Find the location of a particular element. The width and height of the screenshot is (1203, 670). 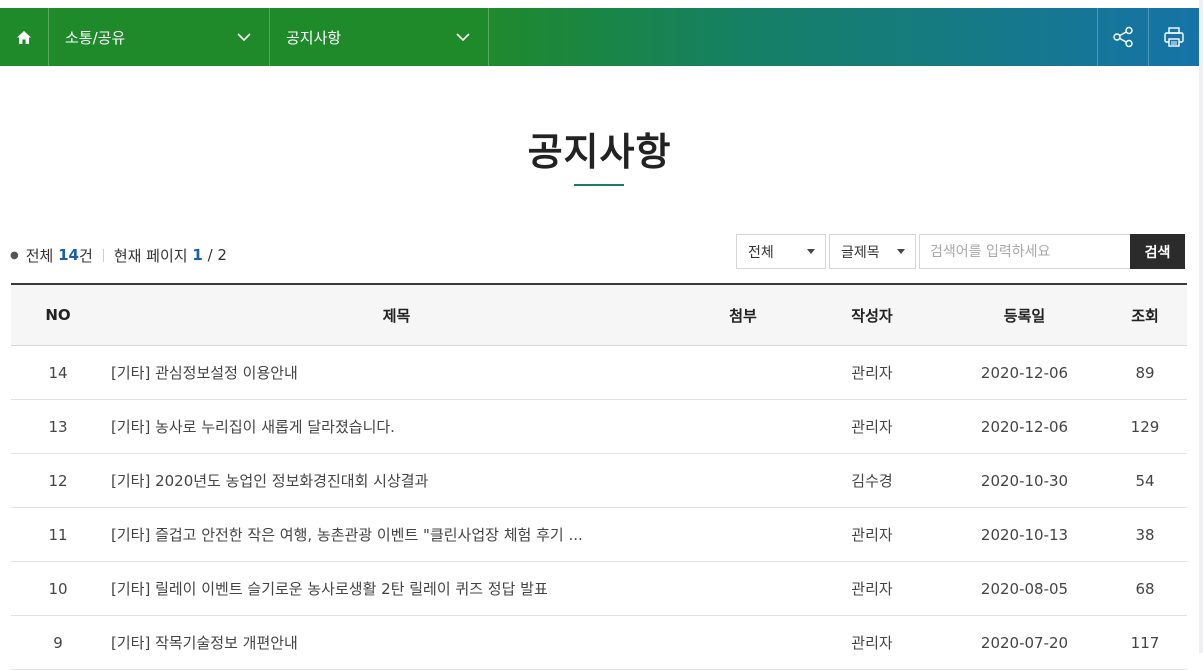

header-date: 등록일 is located at coordinates (1024, 315).